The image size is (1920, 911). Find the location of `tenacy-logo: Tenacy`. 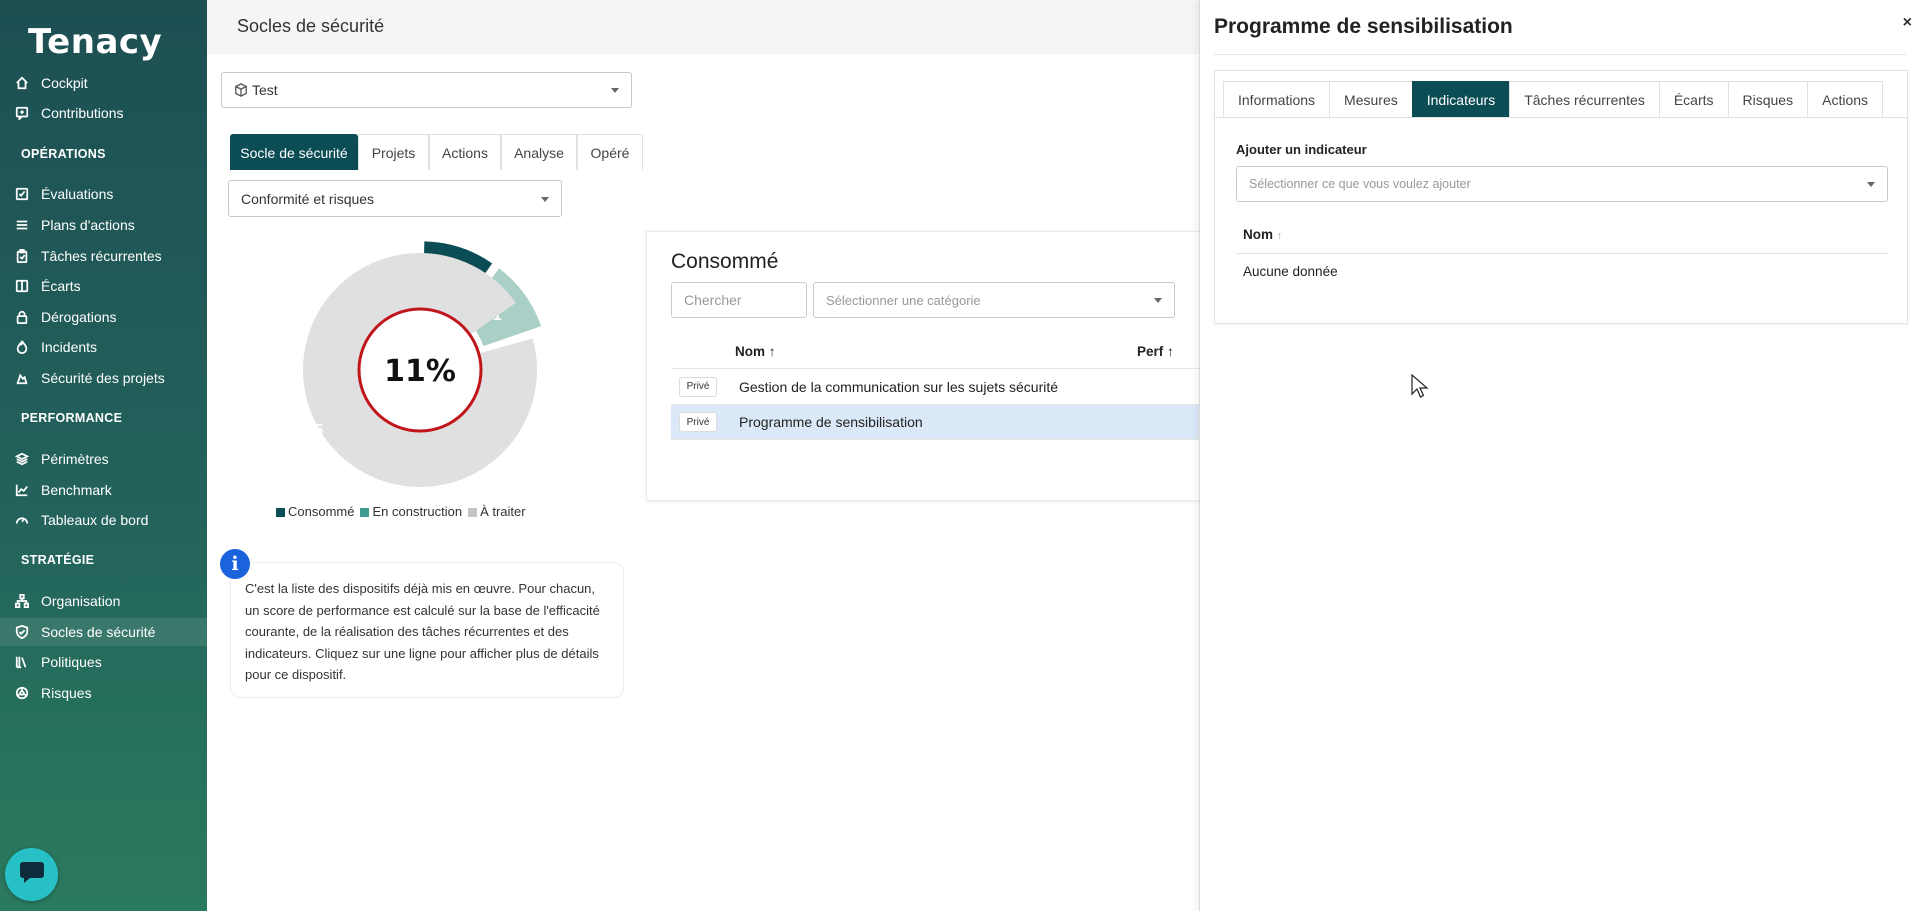

tenacy-logo: Tenacy is located at coordinates (95, 42).